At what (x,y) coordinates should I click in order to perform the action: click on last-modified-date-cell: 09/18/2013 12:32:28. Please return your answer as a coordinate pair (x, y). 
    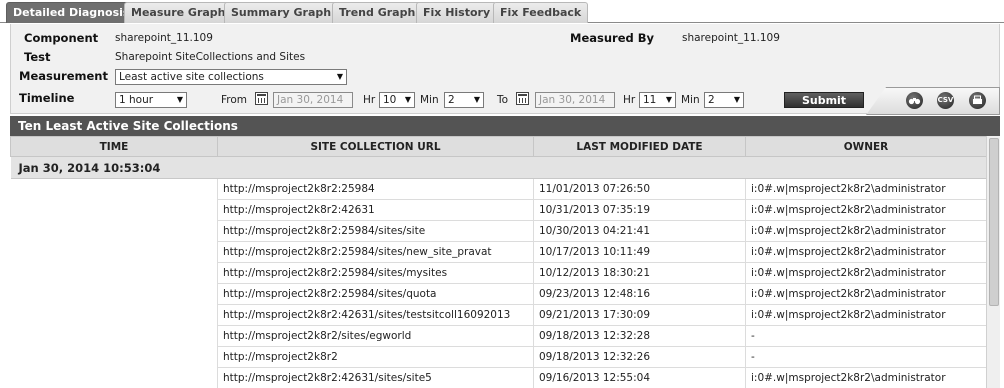
    Looking at the image, I should click on (639, 336).